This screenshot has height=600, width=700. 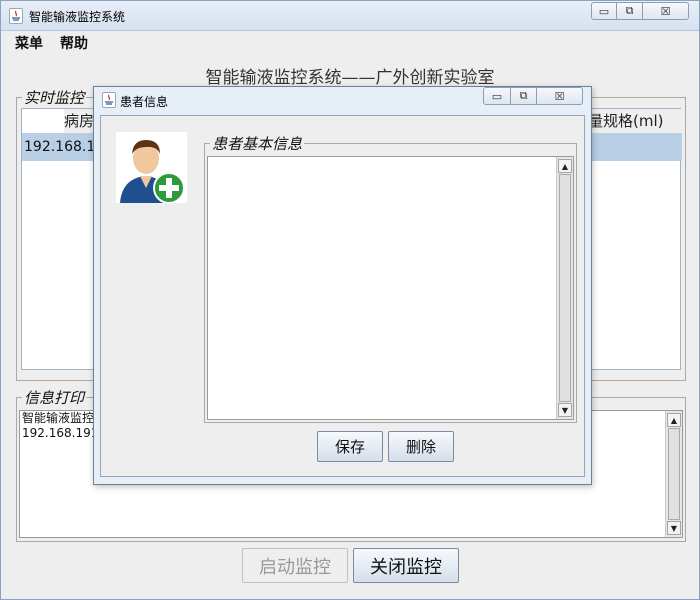 What do you see at coordinates (60, 147) in the screenshot?
I see `row-ip-cell: 192.168.1` at bounding box center [60, 147].